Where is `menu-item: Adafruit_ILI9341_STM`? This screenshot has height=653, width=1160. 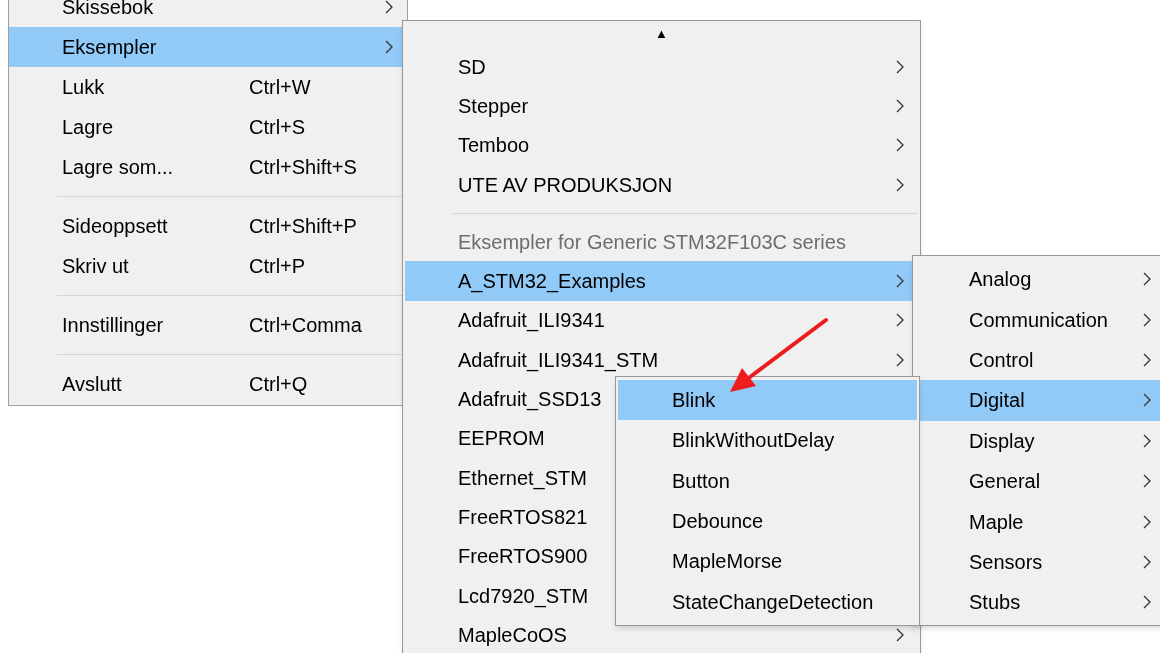 menu-item: Adafruit_ILI9341_STM is located at coordinates (661, 360).